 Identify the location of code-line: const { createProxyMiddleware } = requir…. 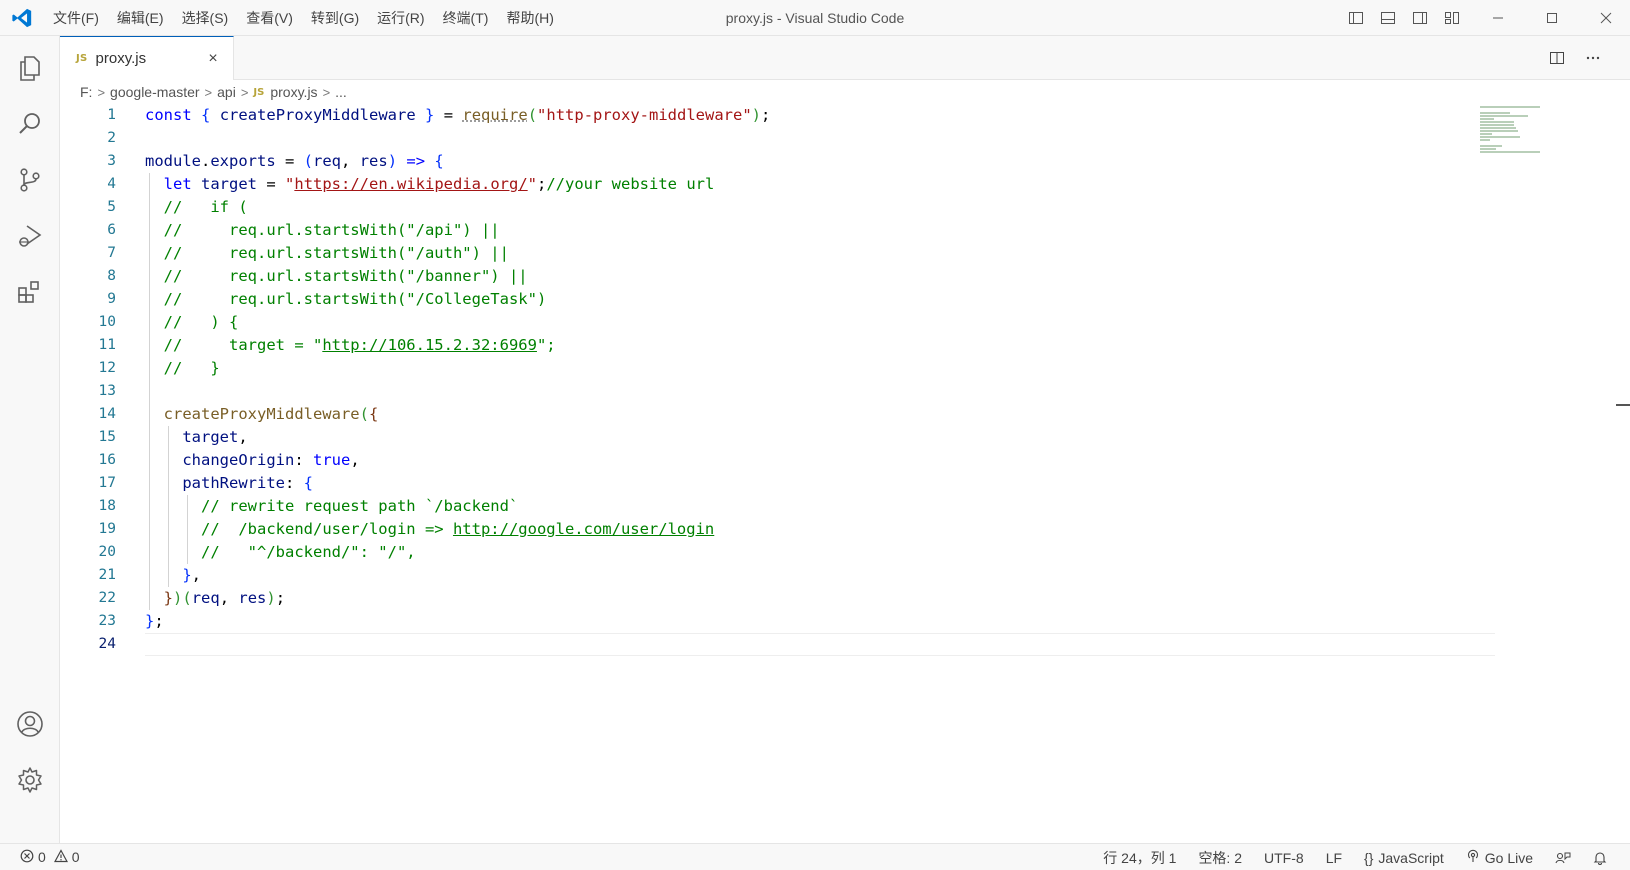
(845, 115).